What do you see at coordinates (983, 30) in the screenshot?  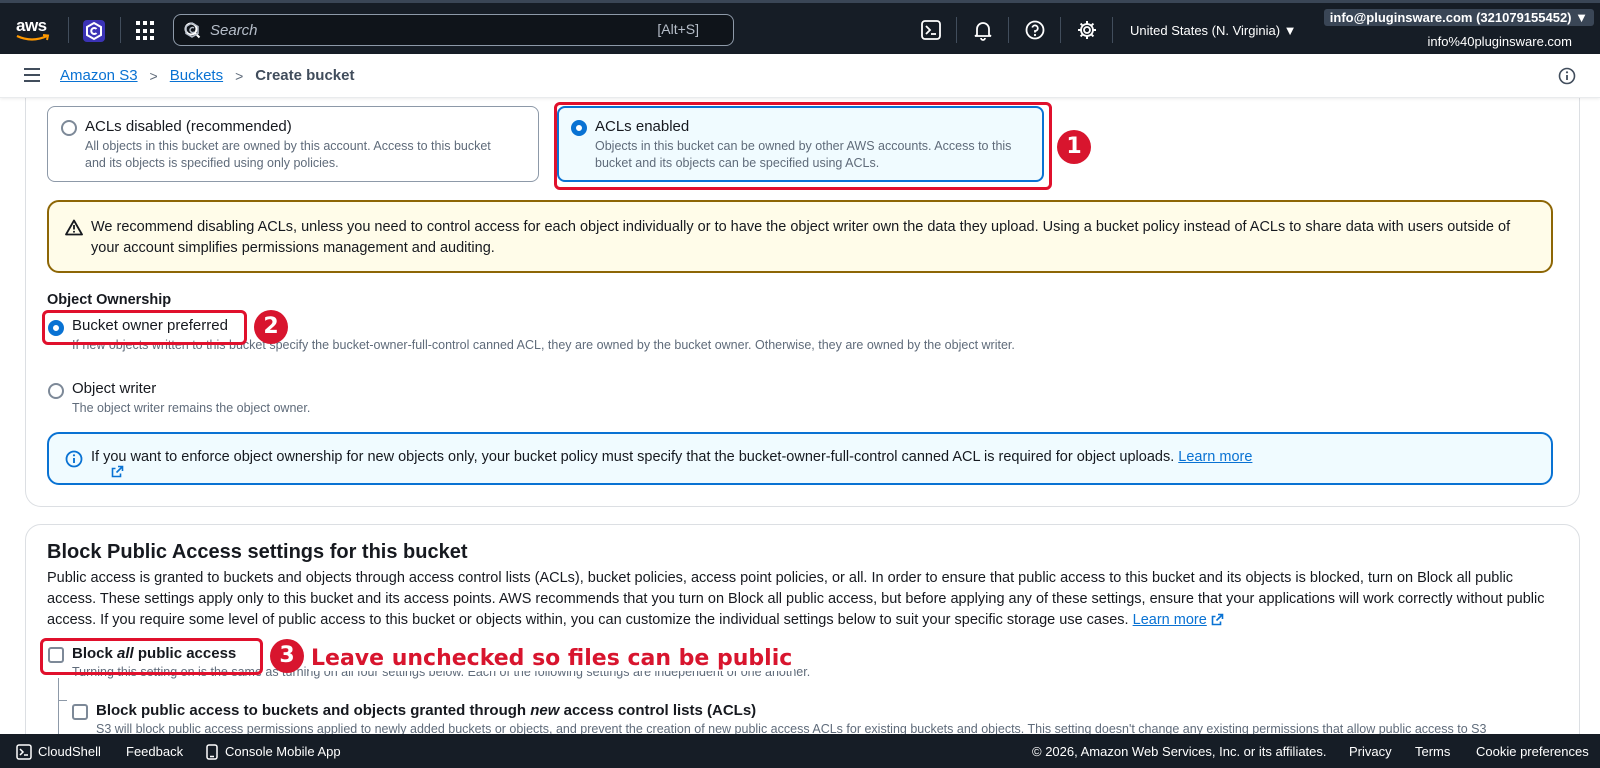 I see `notifications-bell-icon` at bounding box center [983, 30].